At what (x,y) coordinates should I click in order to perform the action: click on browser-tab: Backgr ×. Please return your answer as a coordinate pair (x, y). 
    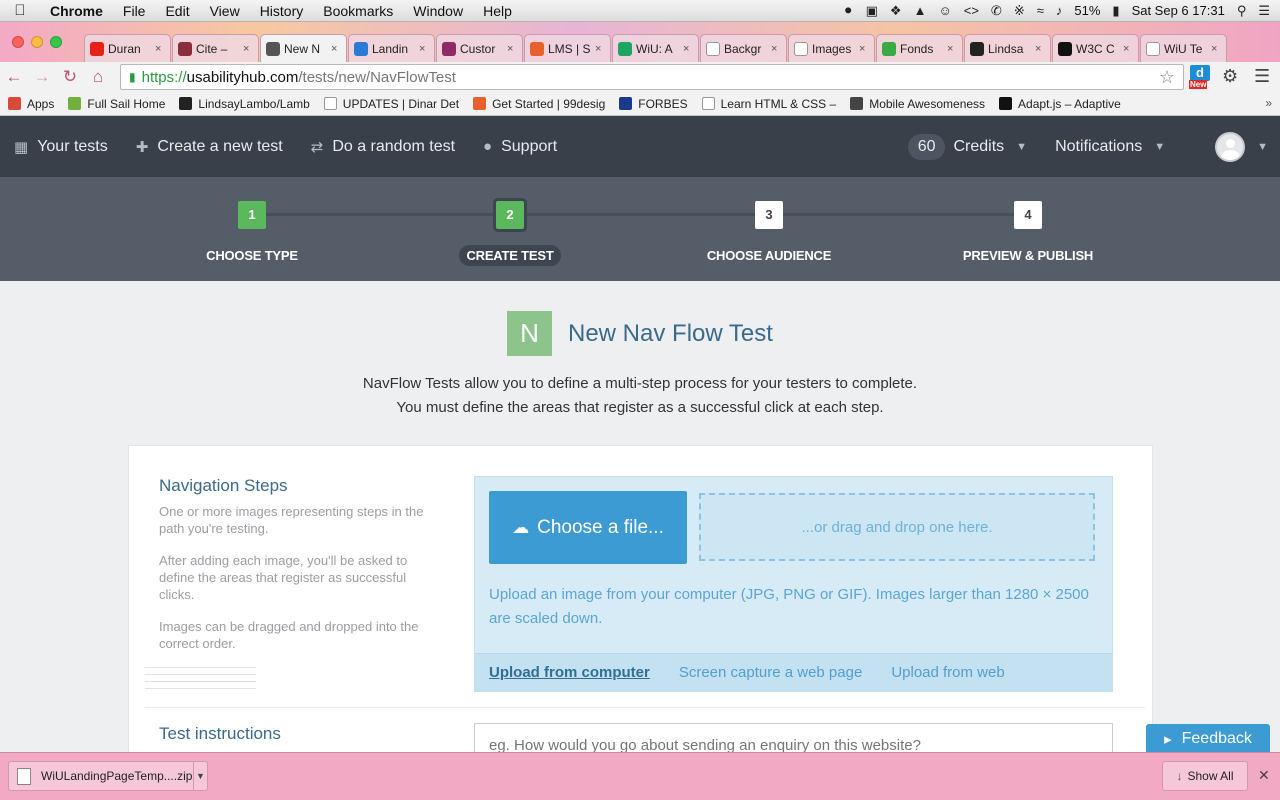
    Looking at the image, I should click on (743, 48).